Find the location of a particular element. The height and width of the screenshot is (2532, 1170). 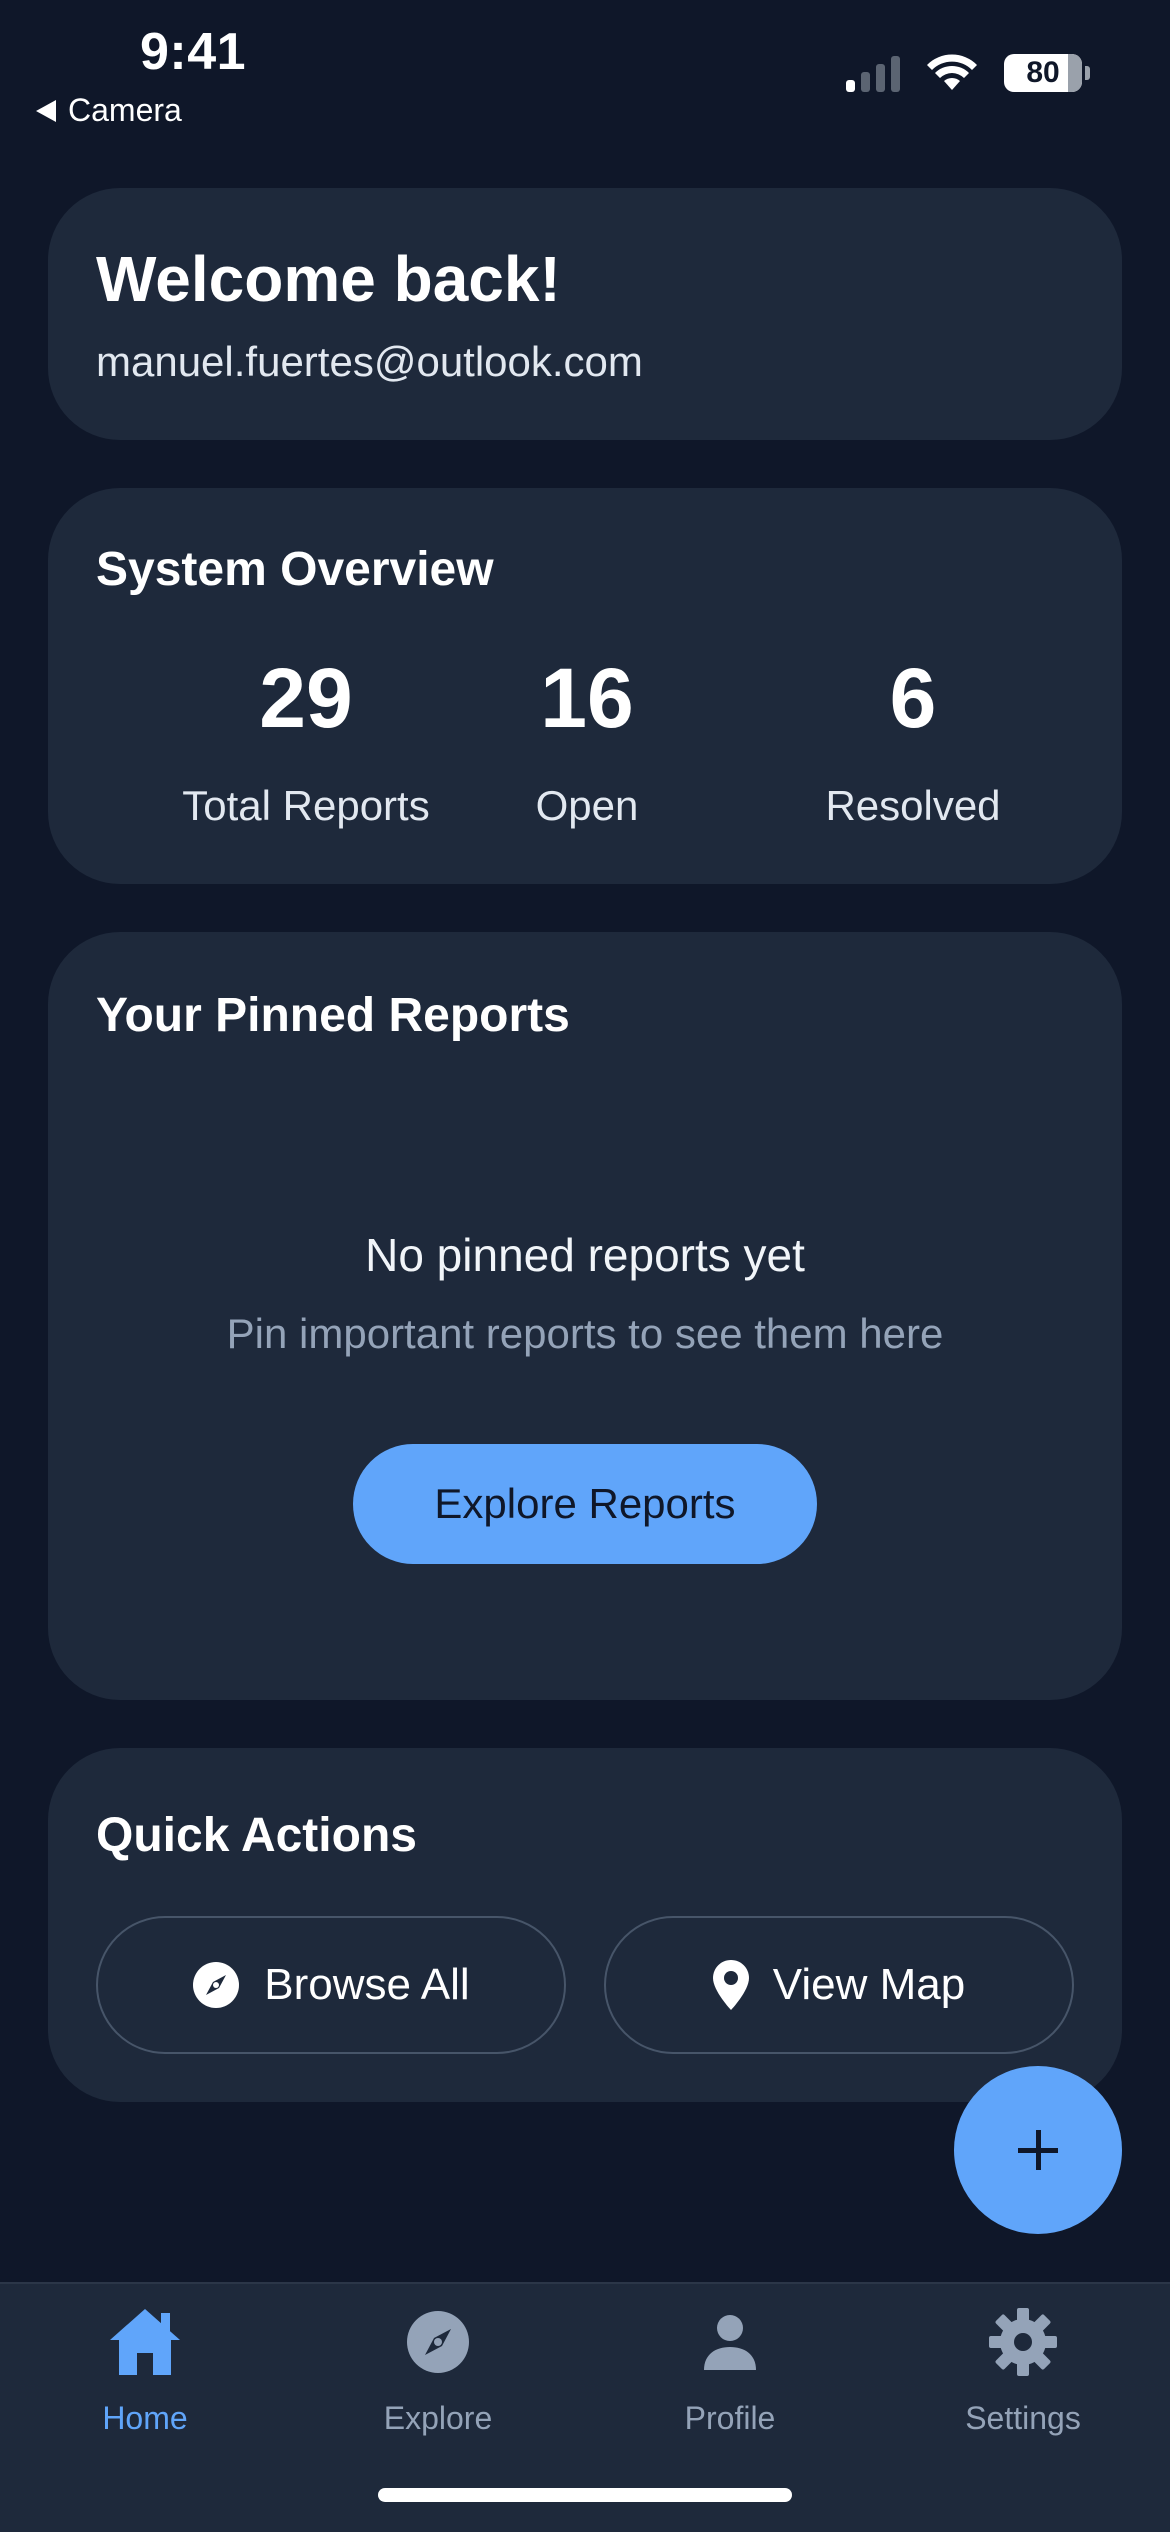

tab-home: Home is located at coordinates (145, 2370).